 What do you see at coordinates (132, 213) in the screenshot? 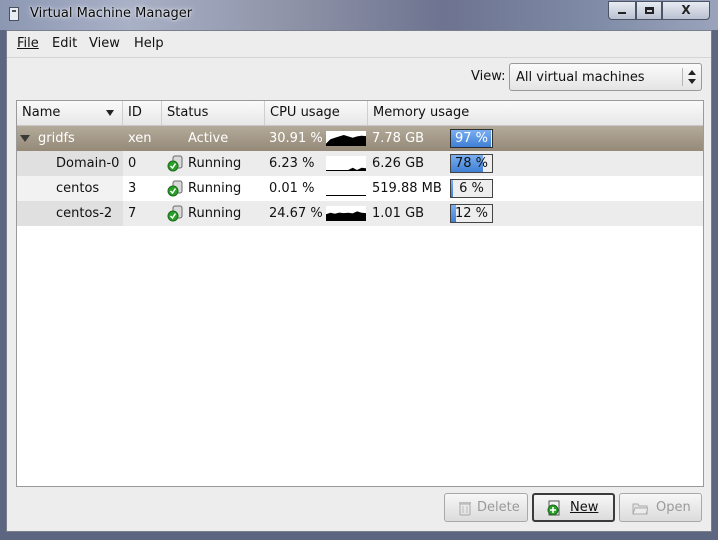
I see `vm-id: 7` at bounding box center [132, 213].